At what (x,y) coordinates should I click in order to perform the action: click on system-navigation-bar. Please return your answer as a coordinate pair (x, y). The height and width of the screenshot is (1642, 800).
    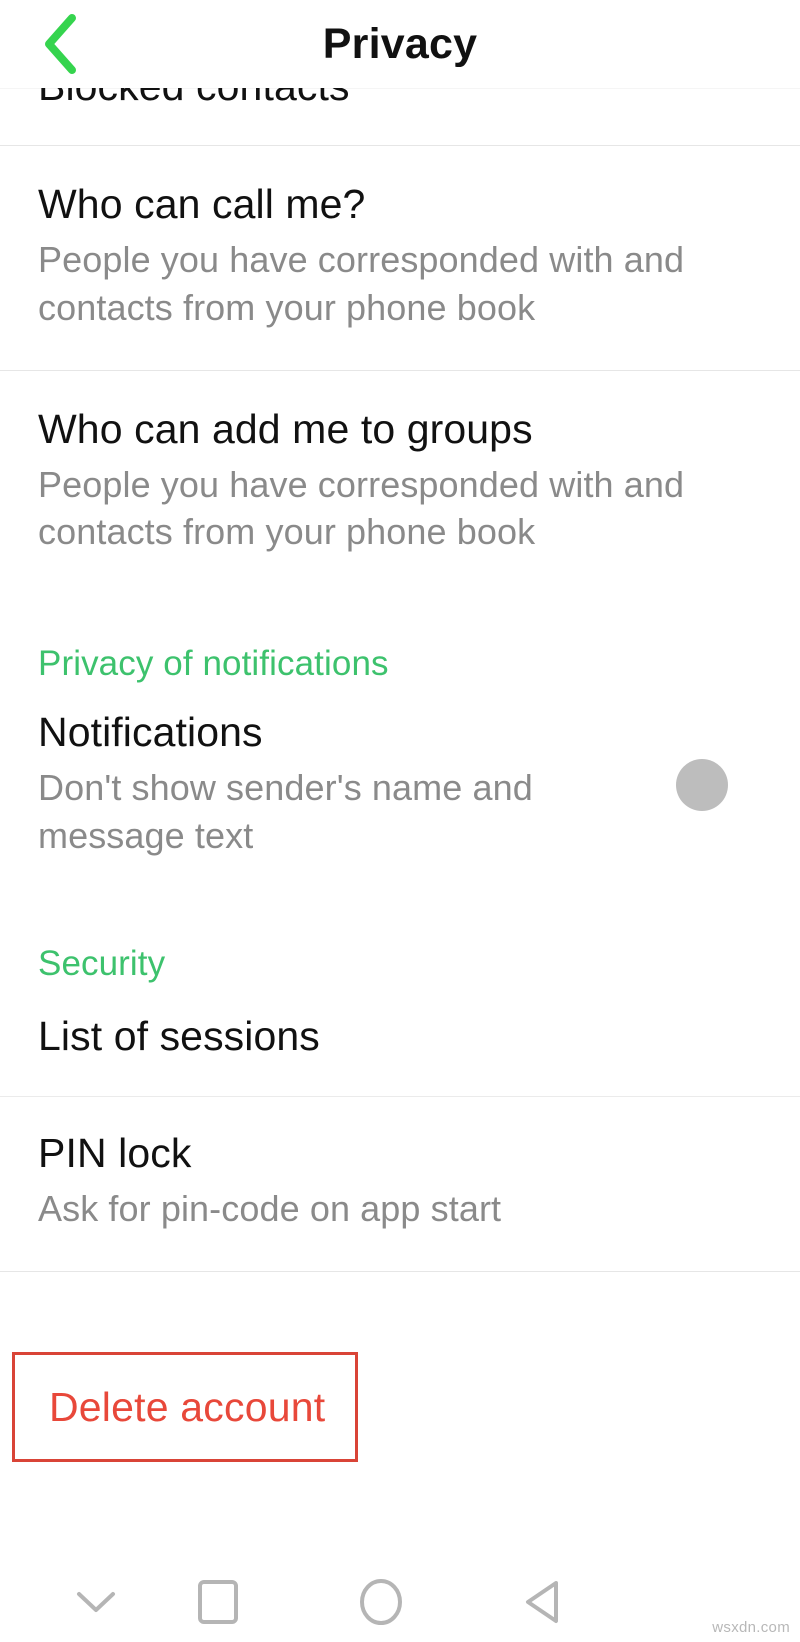
    Looking at the image, I should click on (400, 1602).